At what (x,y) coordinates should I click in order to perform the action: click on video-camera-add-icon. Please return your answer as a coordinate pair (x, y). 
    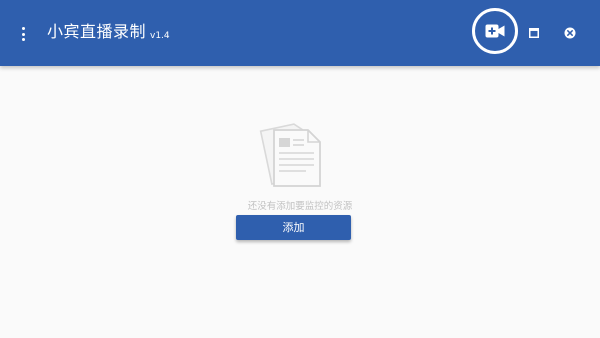
    Looking at the image, I should click on (495, 31).